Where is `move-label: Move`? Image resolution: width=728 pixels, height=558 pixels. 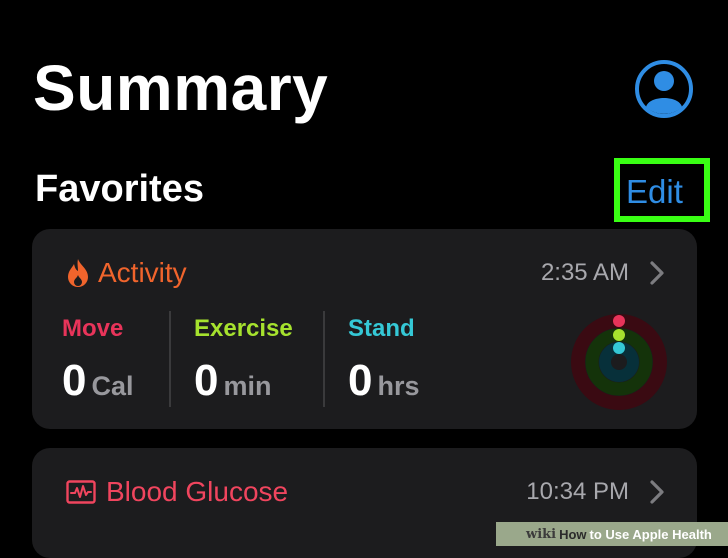
move-label: Move is located at coordinates (93, 328).